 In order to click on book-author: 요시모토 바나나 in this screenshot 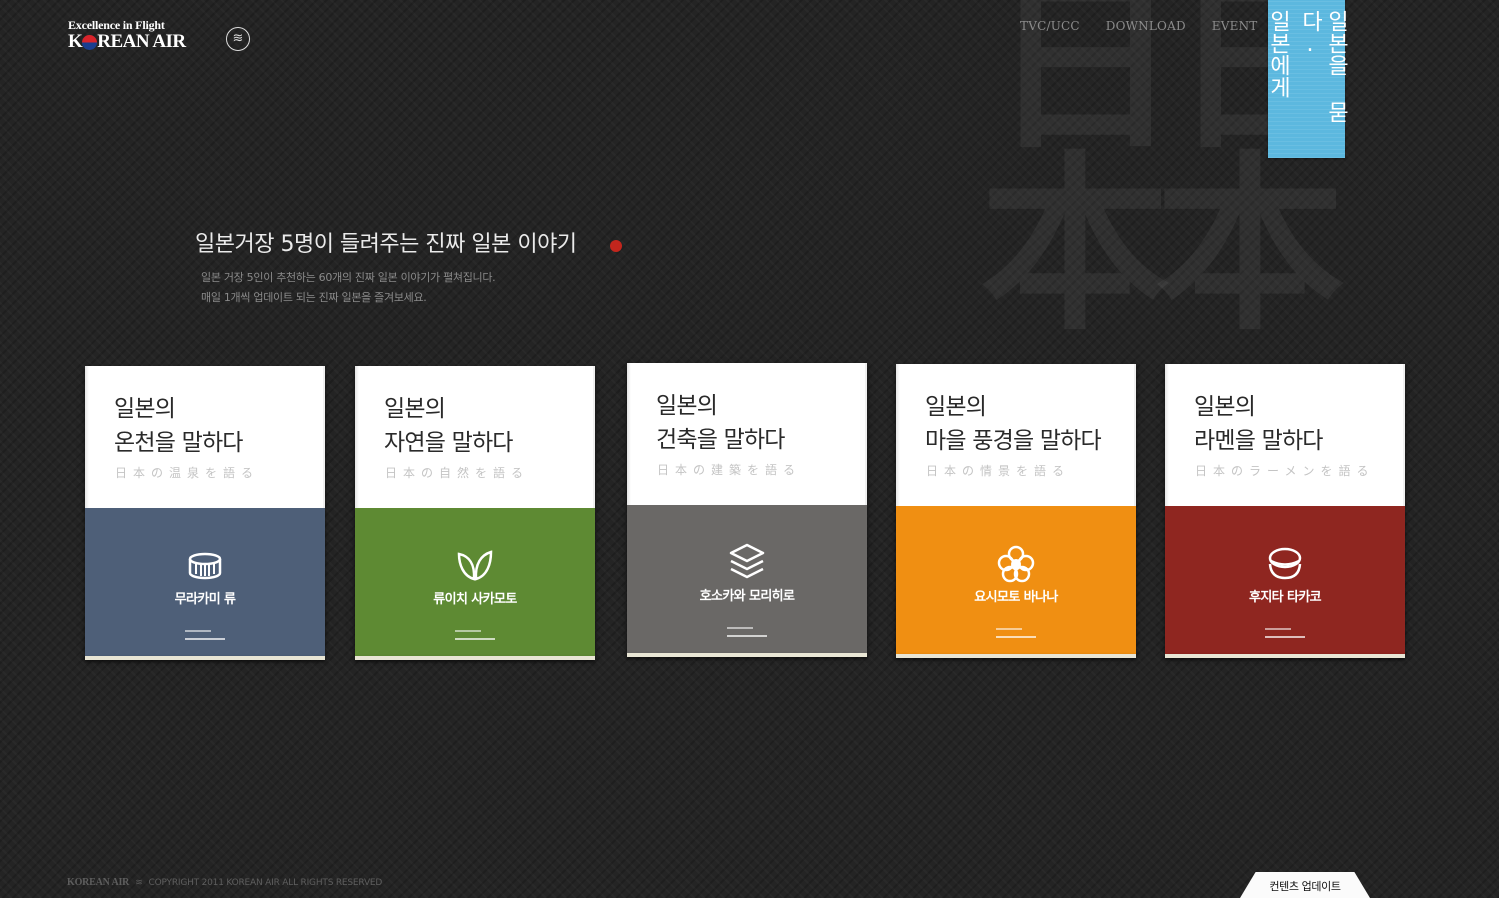, I will do `click(1016, 597)`.